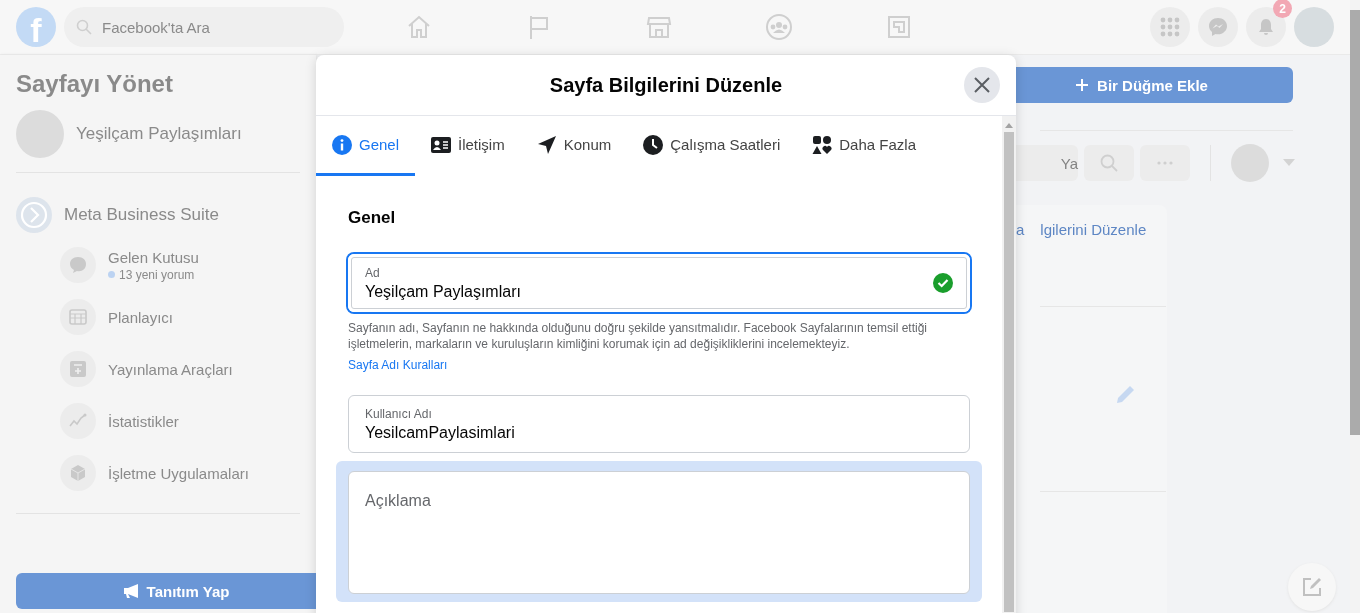  I want to click on description-field: Açıklama, so click(659, 532).